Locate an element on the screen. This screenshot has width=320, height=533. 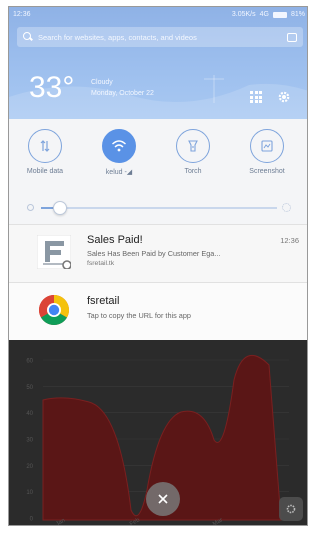
notification-title: Sales Paid! is located at coordinates (115, 240).